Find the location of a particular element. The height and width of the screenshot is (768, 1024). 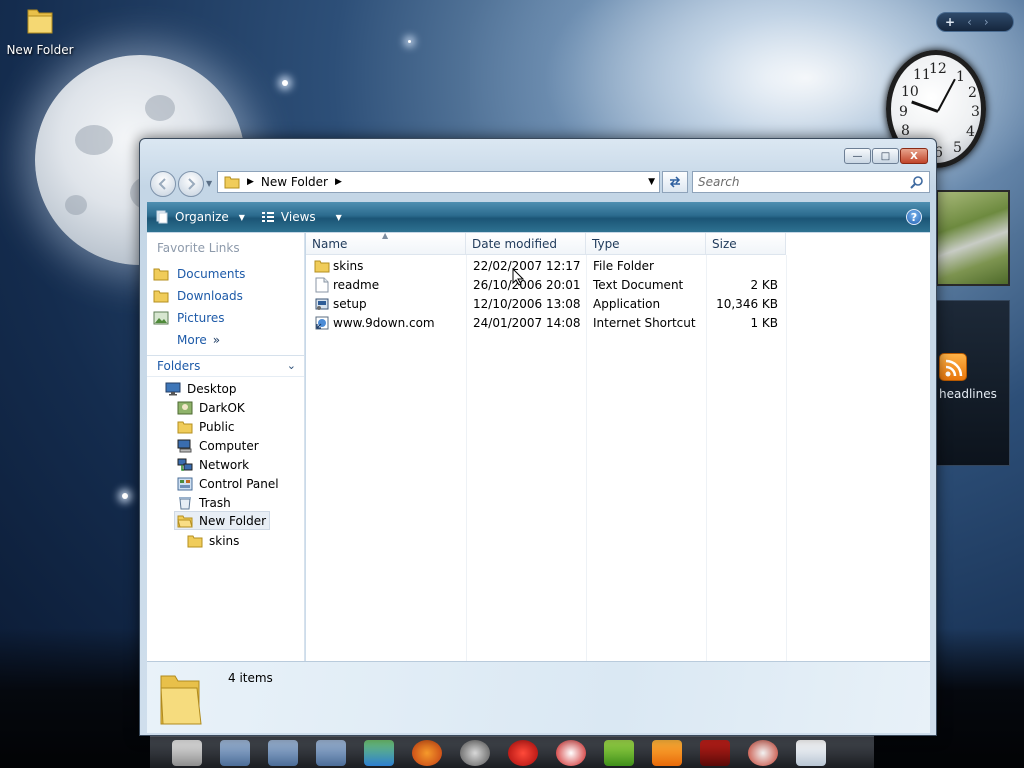

add-gadget-button: + is located at coordinates (950, 22).